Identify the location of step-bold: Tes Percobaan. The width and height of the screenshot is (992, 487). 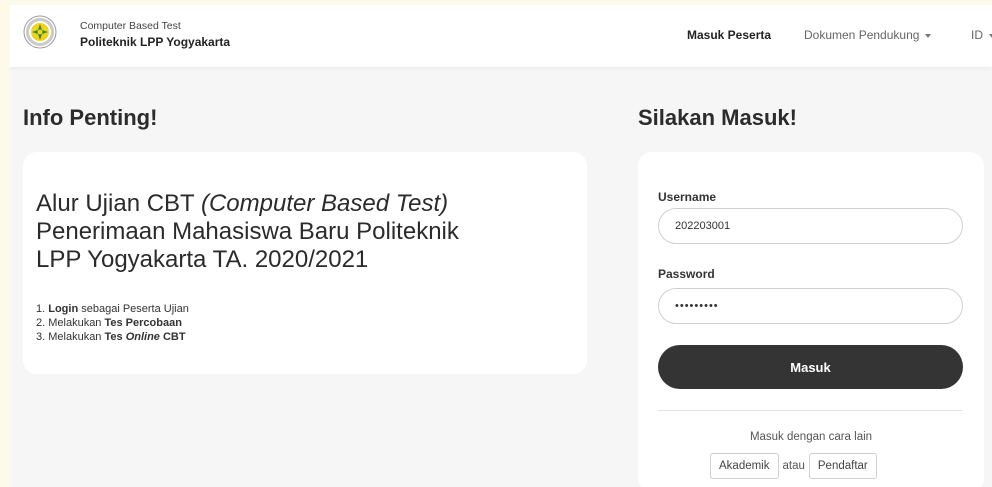
(143, 323).